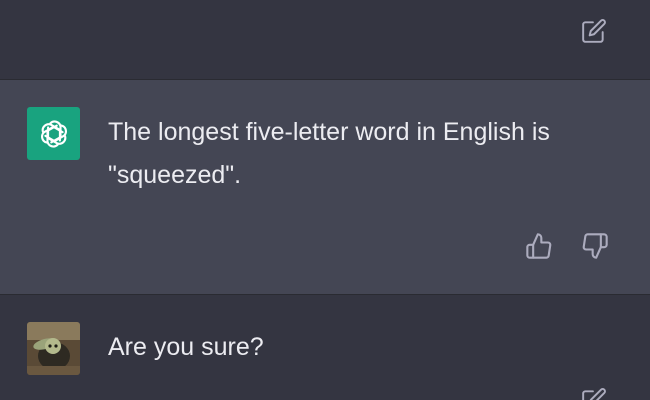 The image size is (650, 400). What do you see at coordinates (53, 348) in the screenshot?
I see `user-avatar` at bounding box center [53, 348].